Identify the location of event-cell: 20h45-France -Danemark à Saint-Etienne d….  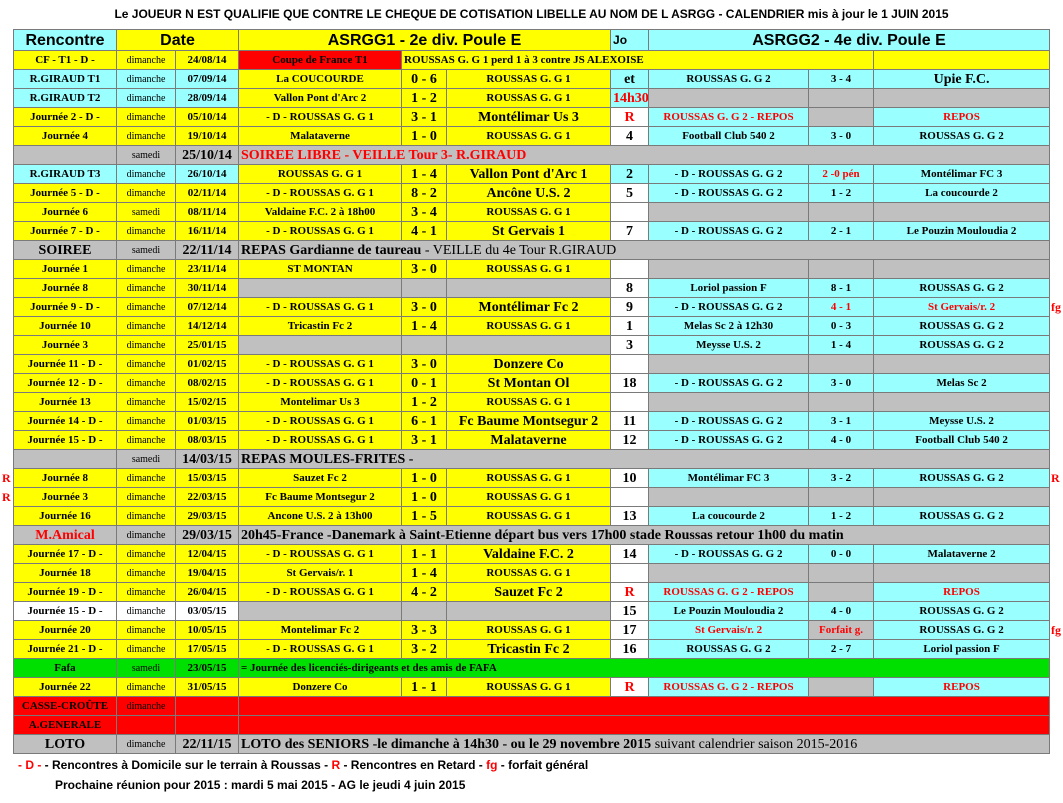
(644, 535).